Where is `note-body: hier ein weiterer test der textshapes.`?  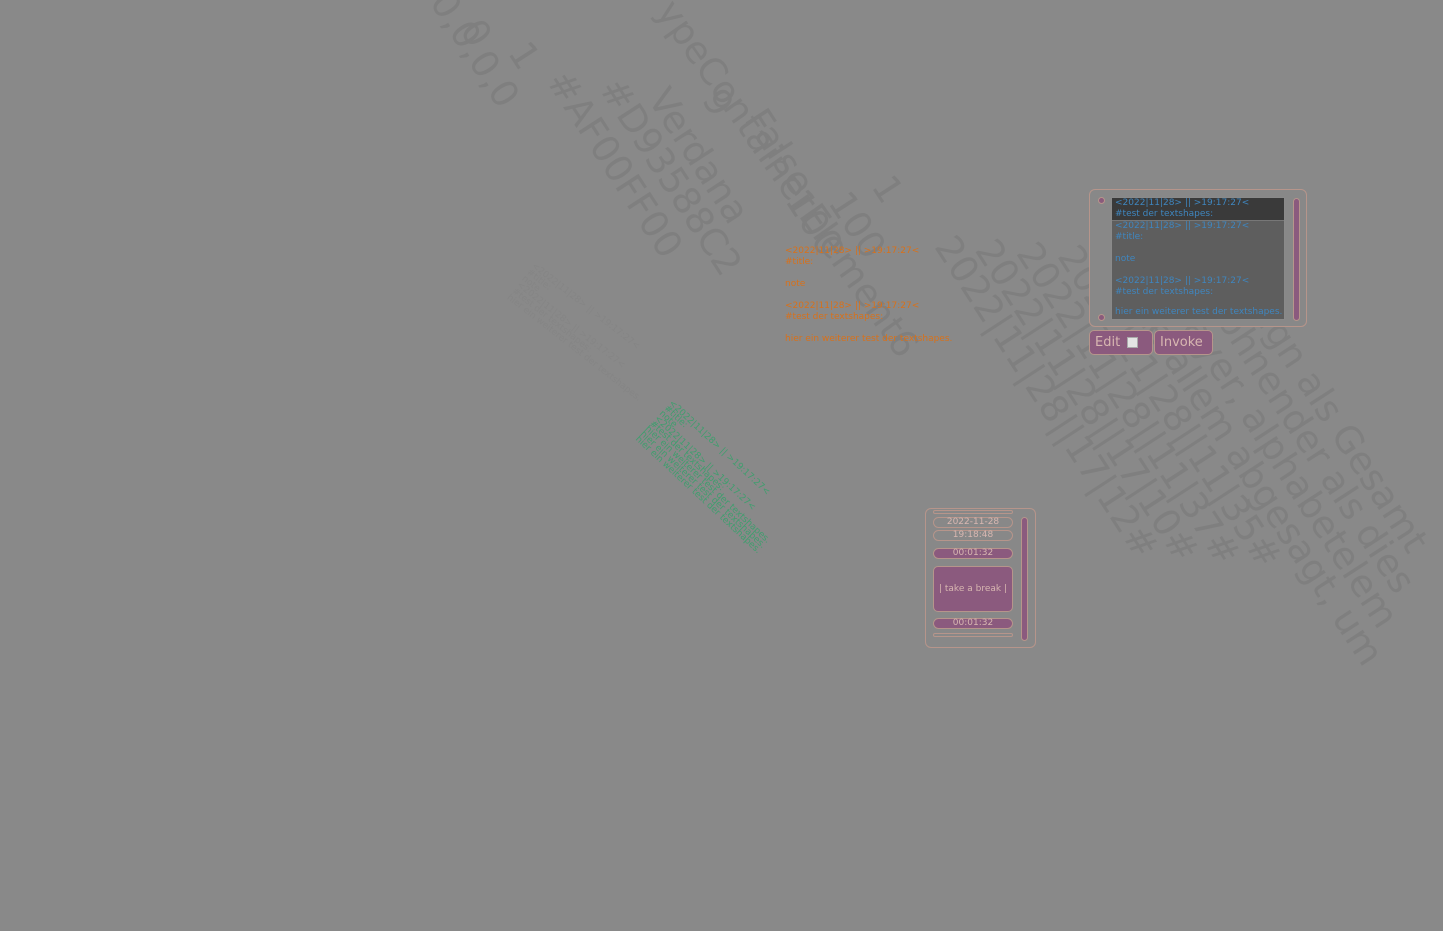
note-body: hier ein weiterer test der textshapes. is located at coordinates (869, 339).